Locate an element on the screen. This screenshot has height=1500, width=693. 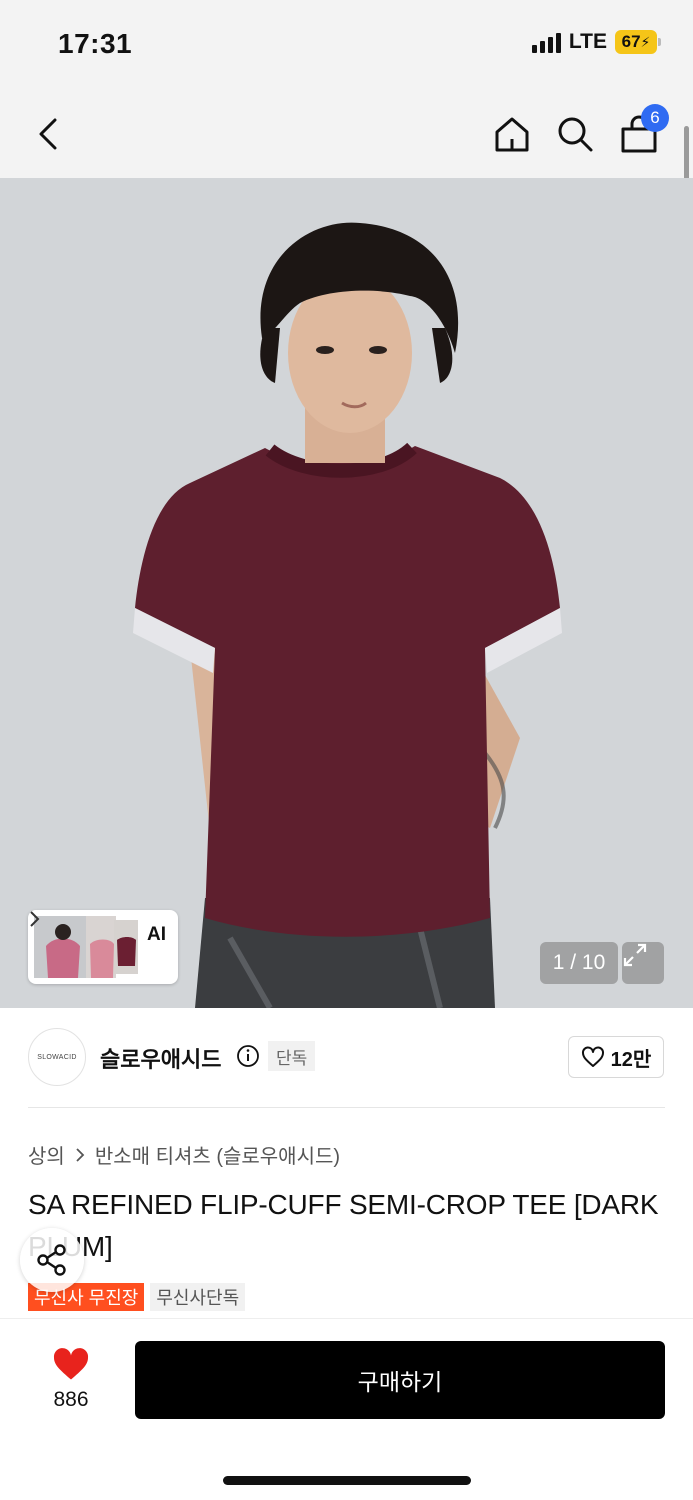
share-icon is located at coordinates (51, 1260).